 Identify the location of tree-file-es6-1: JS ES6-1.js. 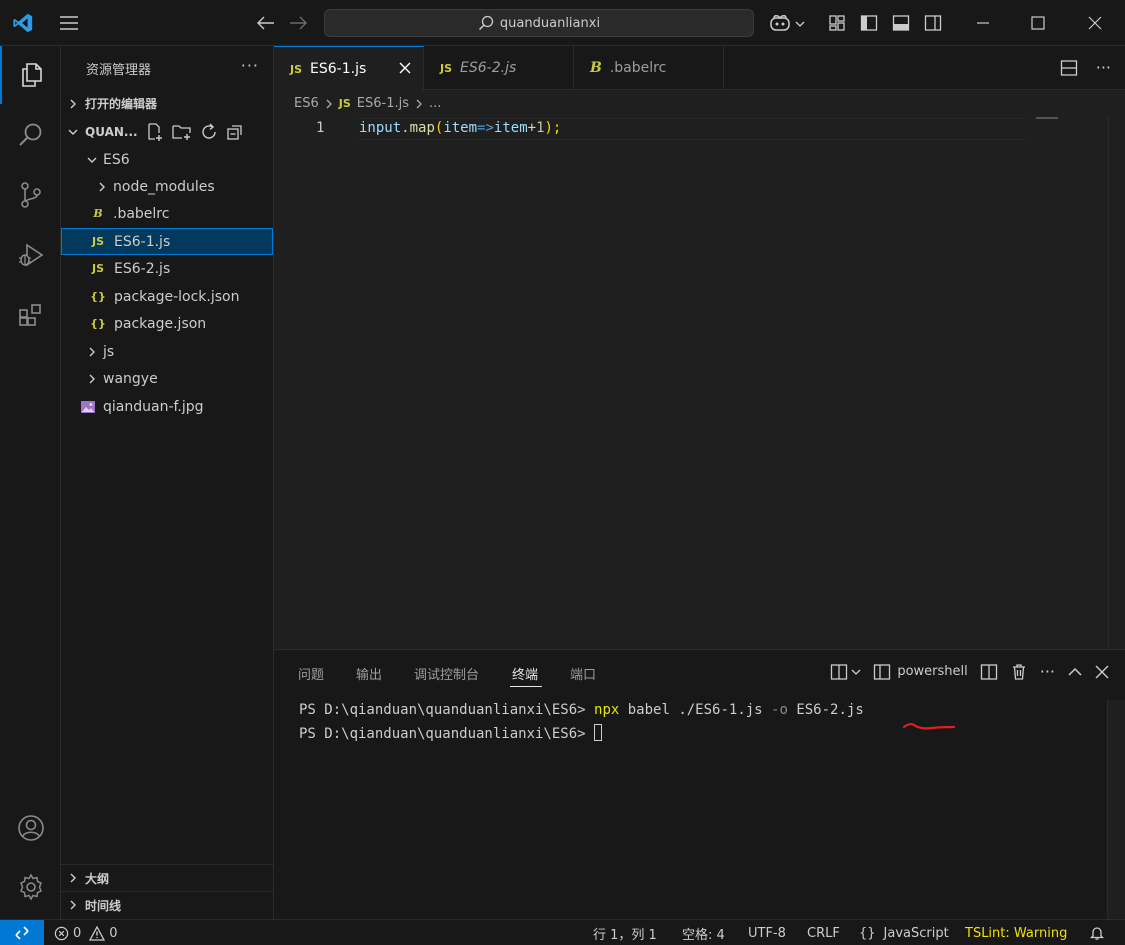
(167, 241).